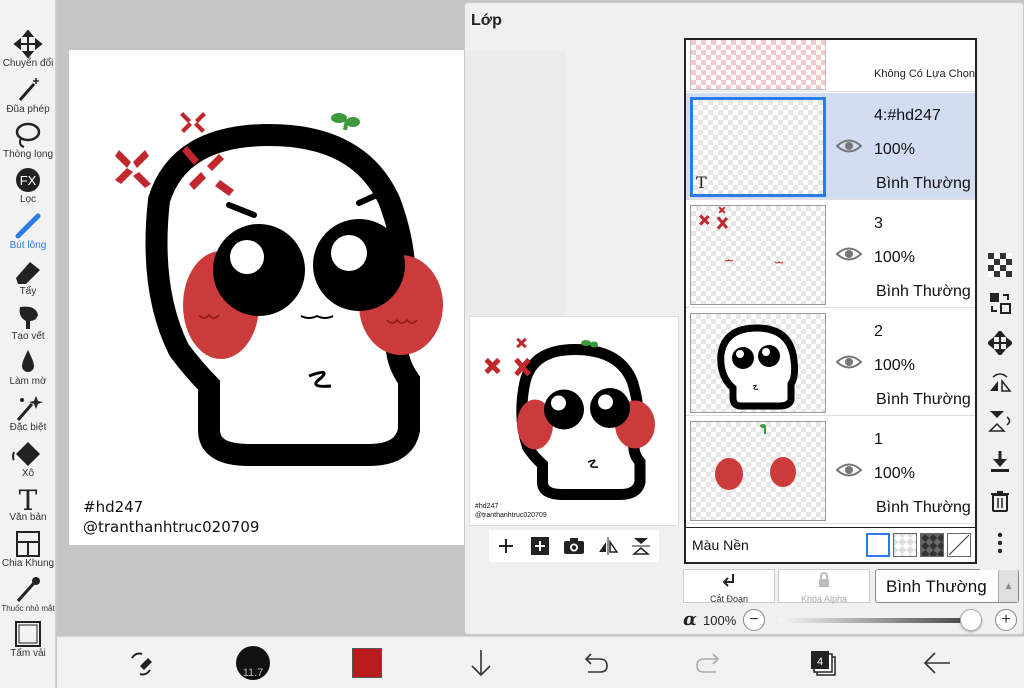 This screenshot has height=688, width=1024. Describe the element at coordinates (959, 545) in the screenshot. I see `bg-none-swatch` at that location.